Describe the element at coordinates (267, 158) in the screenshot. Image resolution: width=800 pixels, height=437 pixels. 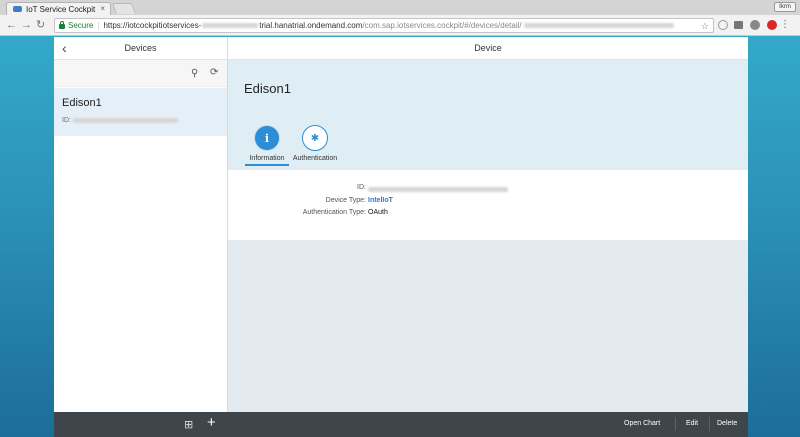
I see `tab-information-label: Information` at that location.